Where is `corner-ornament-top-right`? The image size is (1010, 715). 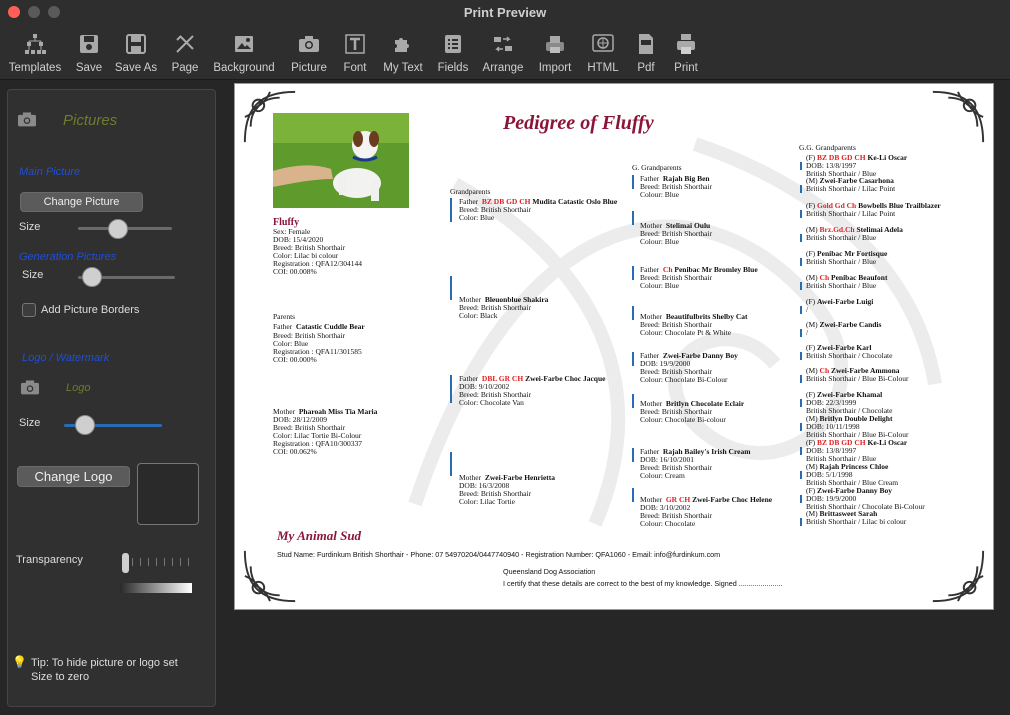
corner-ornament-top-right is located at coordinates (958, 116).